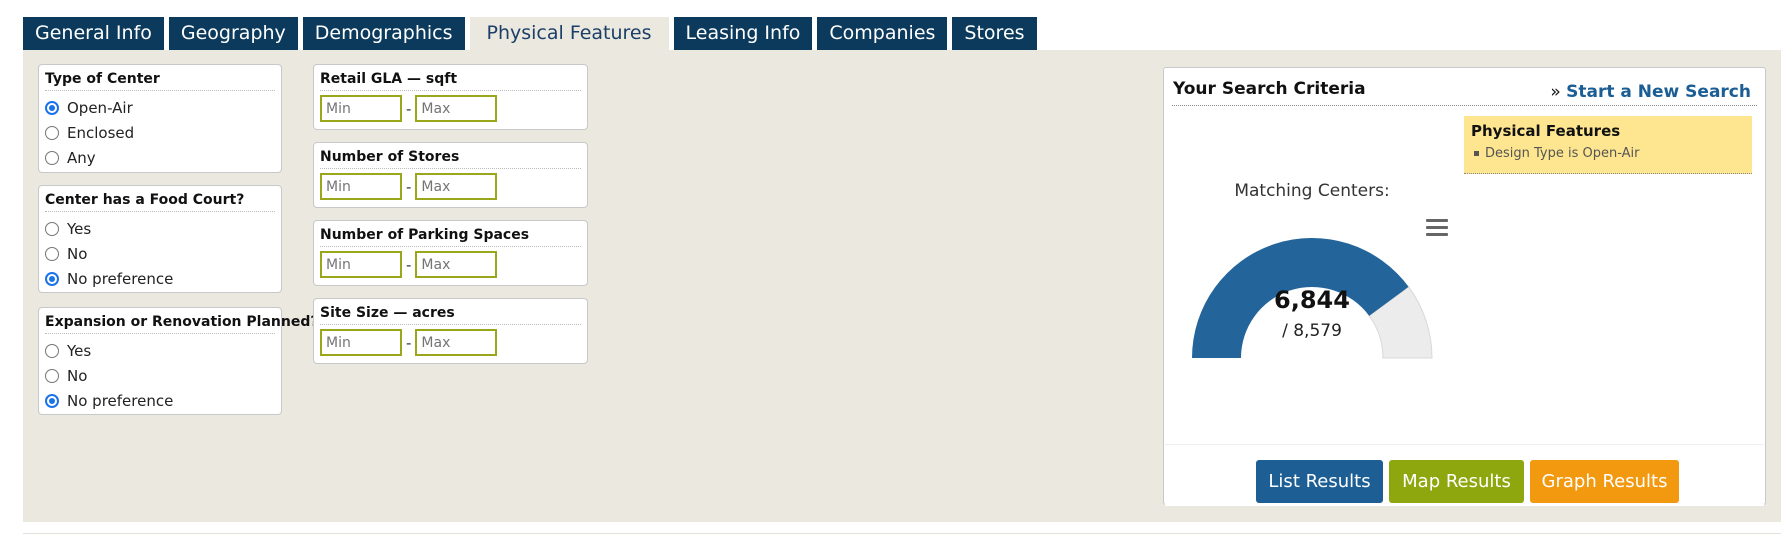 This screenshot has height=534, width=1781. I want to click on feature-group-title: Physical Features, so click(1546, 131).